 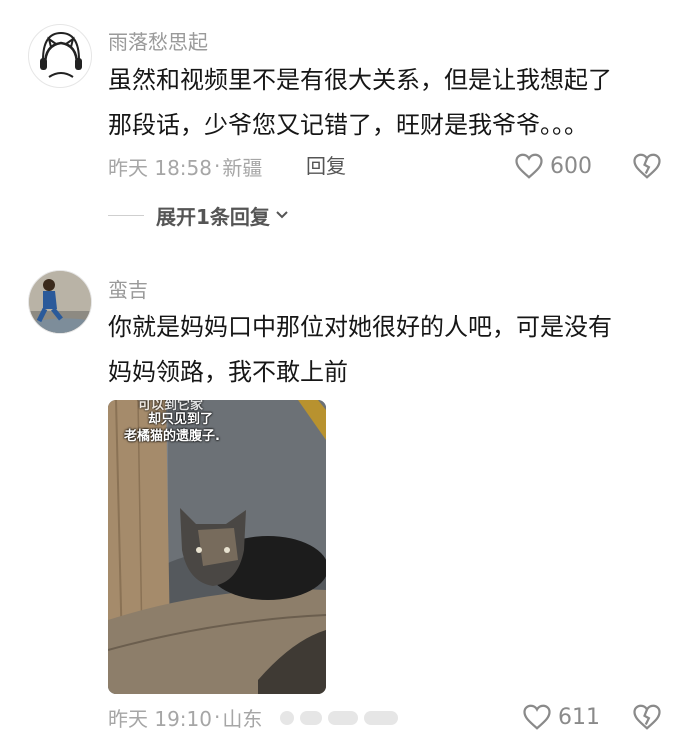 What do you see at coordinates (172, 436) in the screenshot?
I see `image-caption-line: 老橘猫的遗腹子.` at bounding box center [172, 436].